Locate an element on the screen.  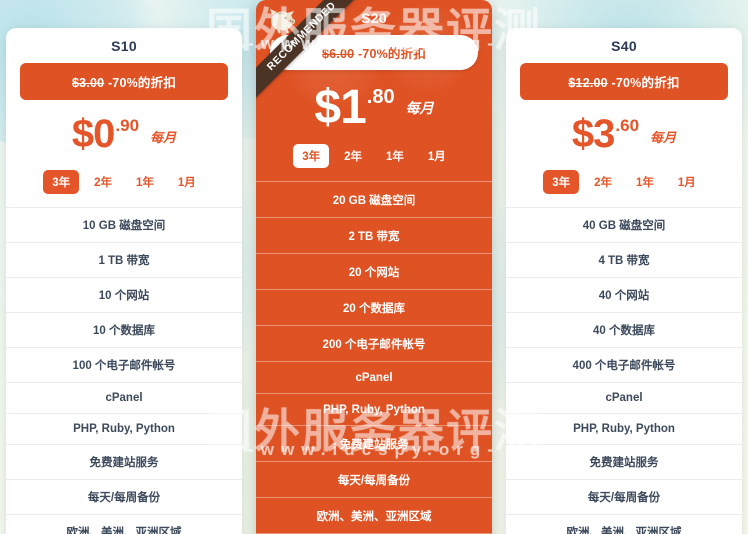
card-header: S10 $3.00 -70%的折扣 $0.90 每月 3年 2年 1年 1月 is located at coordinates (124, 117).